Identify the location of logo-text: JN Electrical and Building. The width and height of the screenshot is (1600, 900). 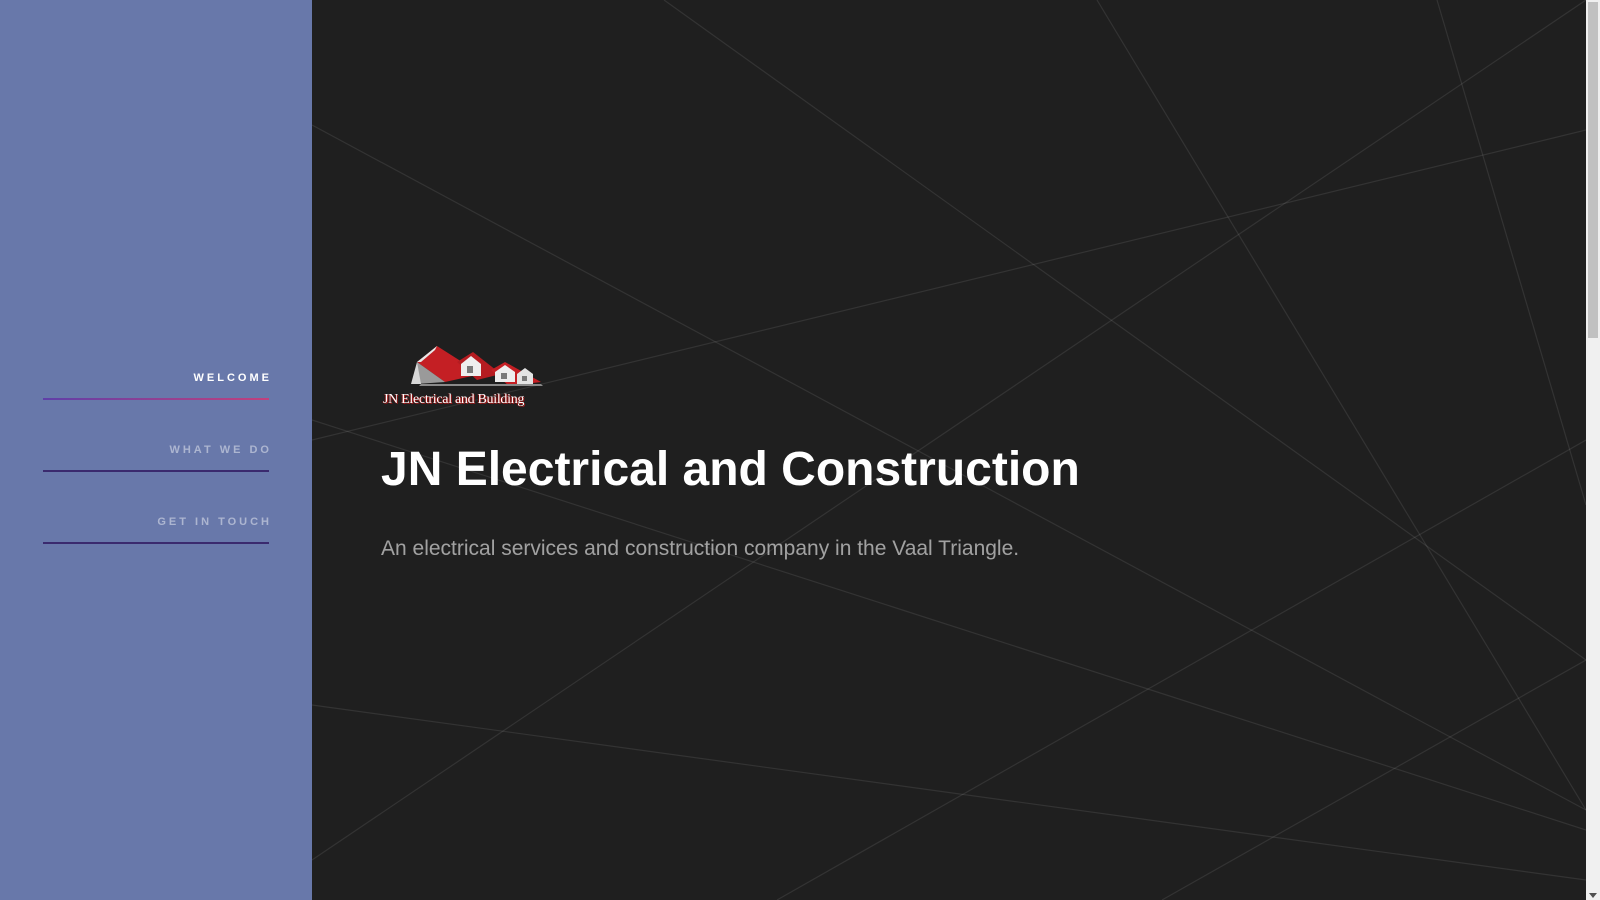
(454, 399).